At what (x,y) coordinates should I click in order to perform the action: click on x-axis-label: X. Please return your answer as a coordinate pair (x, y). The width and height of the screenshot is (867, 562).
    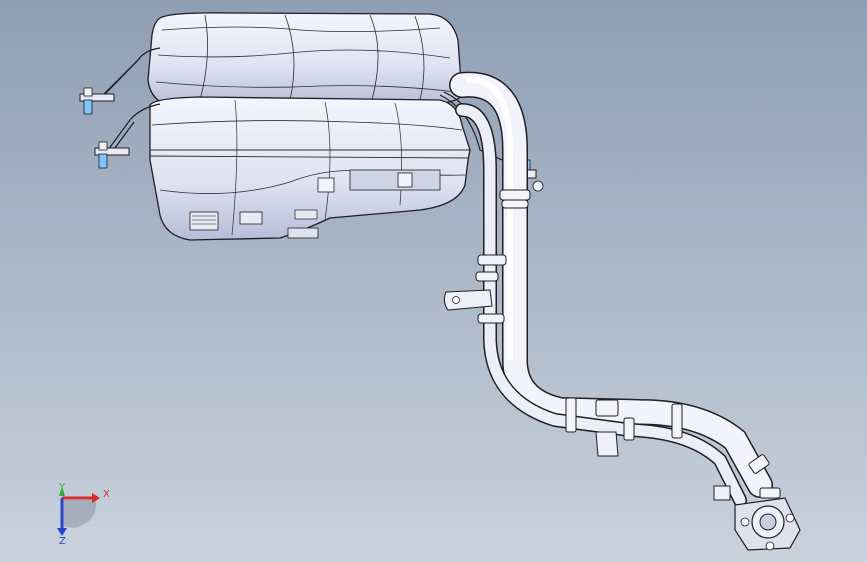
    Looking at the image, I should click on (106, 494).